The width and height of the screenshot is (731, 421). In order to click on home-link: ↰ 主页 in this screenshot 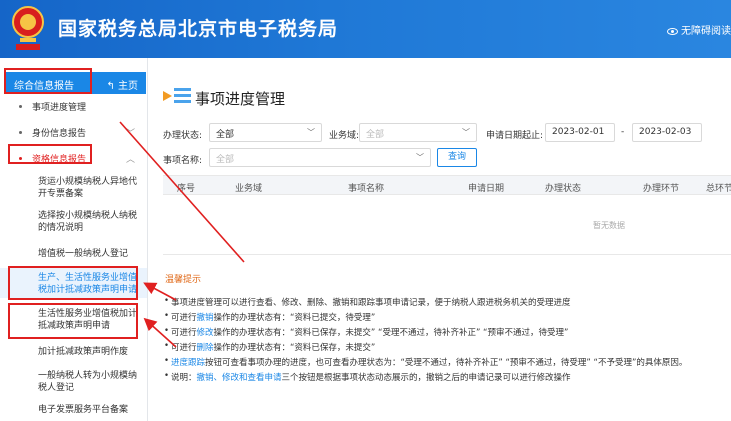, I will do `click(122, 84)`.